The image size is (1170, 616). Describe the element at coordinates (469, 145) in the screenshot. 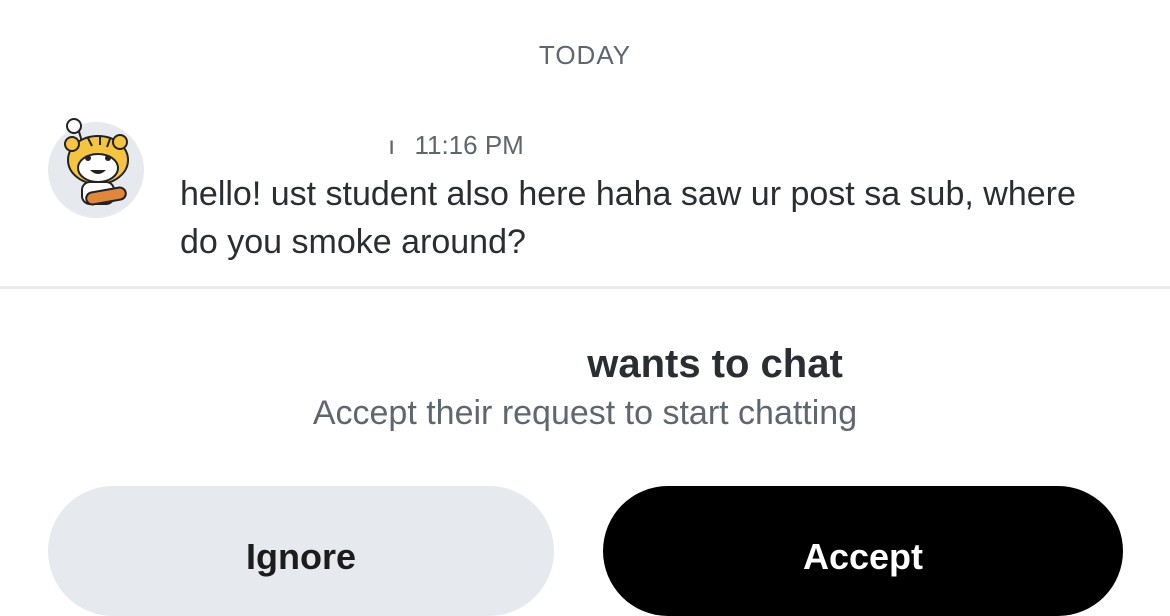

I see `message-time: 11:16 PM` at that location.